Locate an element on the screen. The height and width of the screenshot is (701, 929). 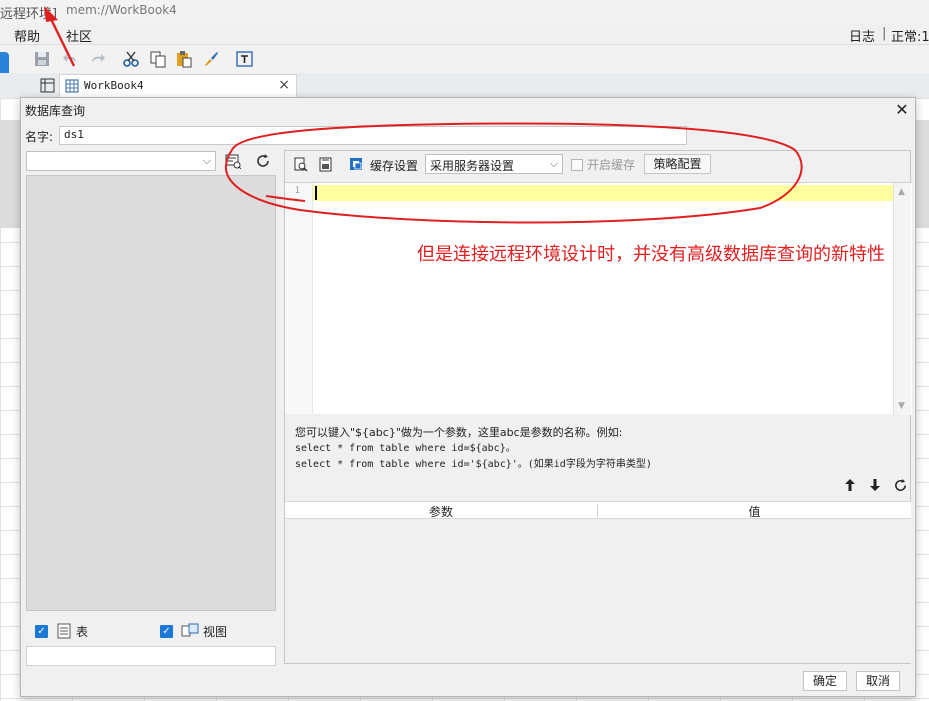
document-save-icon is located at coordinates (325, 164).